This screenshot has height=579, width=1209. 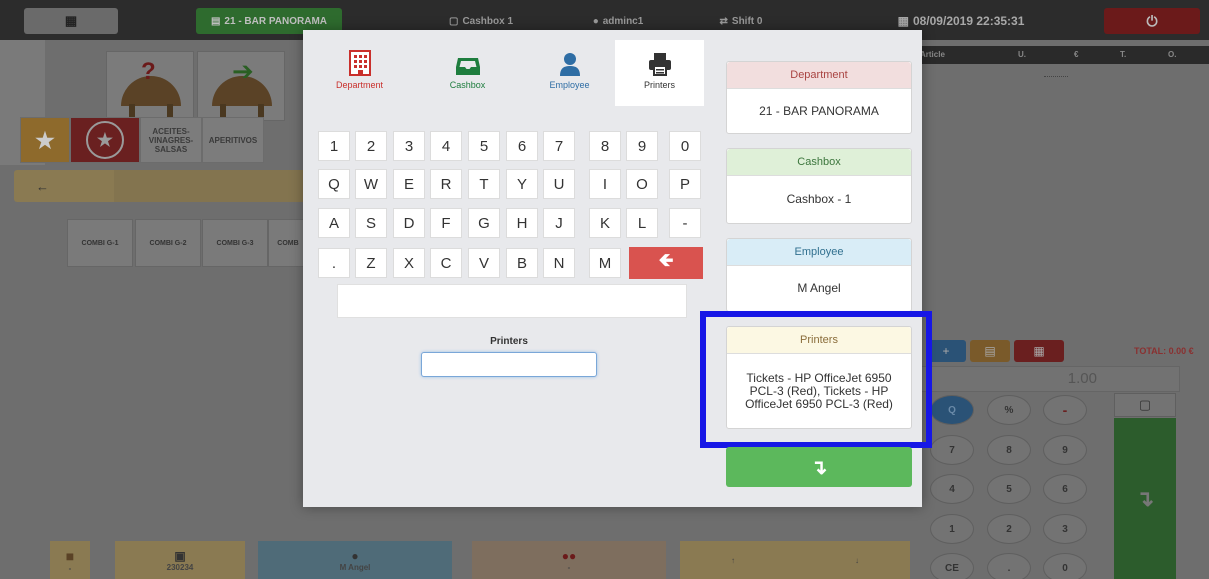 I want to click on scroll-up-button: ↑, so click(x=733, y=560).